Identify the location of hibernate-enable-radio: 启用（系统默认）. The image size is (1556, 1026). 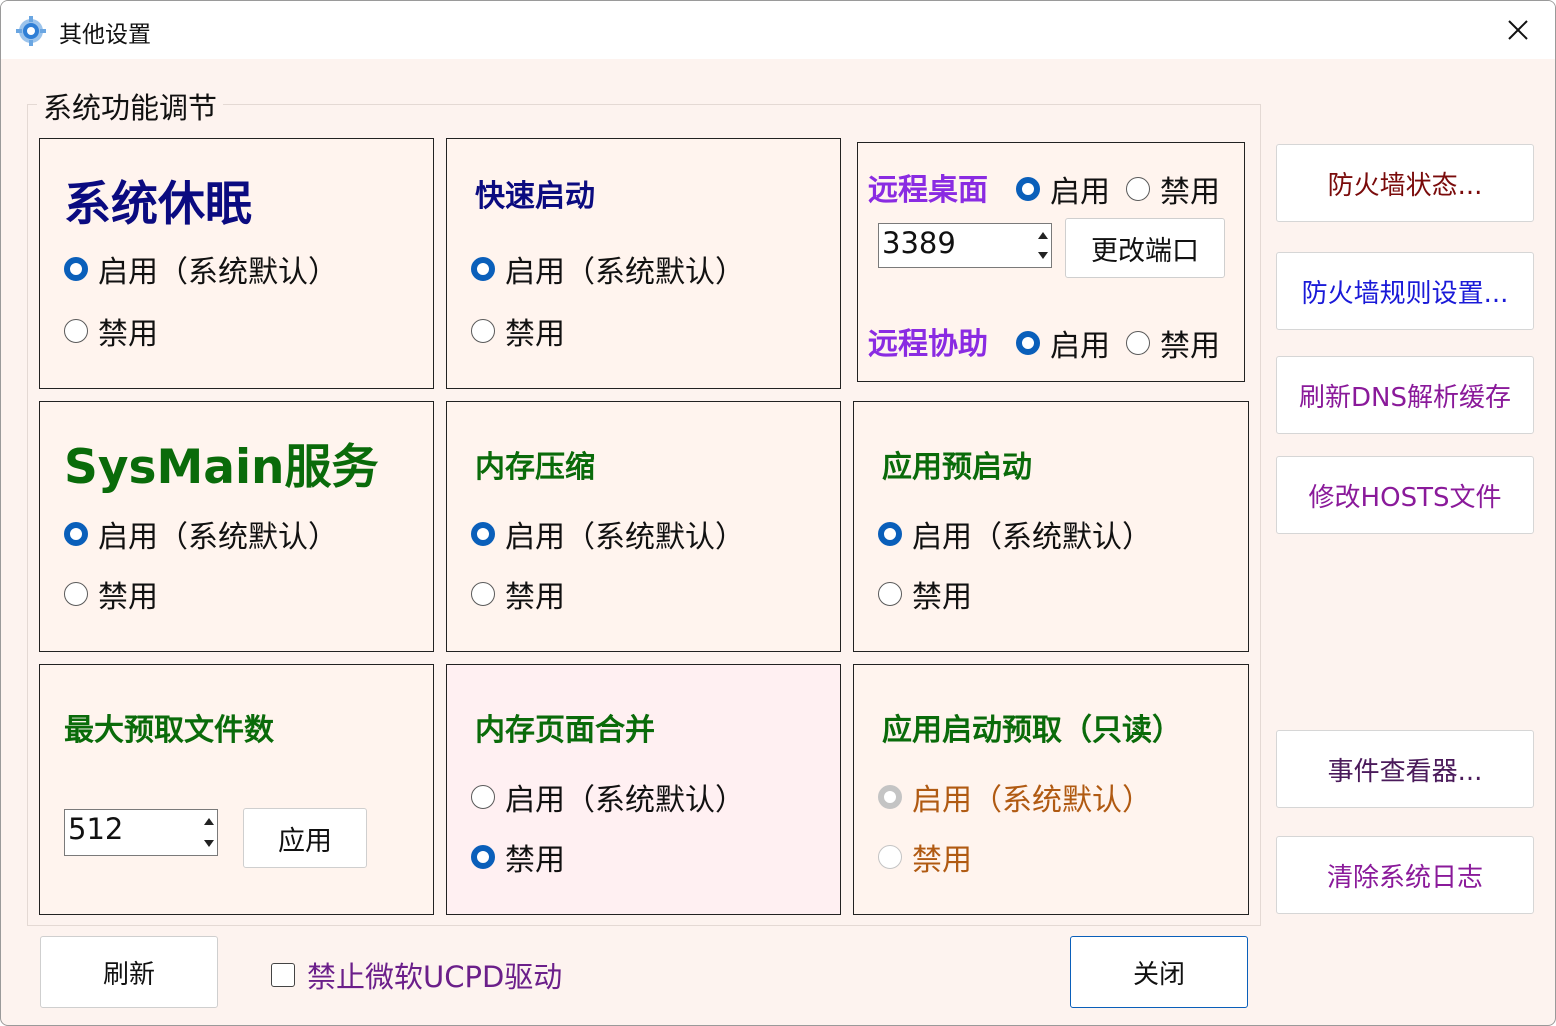
(201, 269).